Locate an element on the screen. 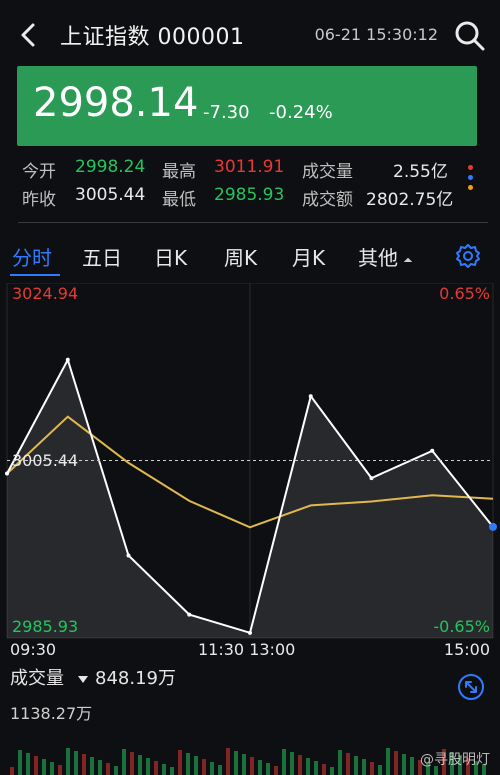 The image size is (500, 775). y-axis-mid-label: 3005.44 is located at coordinates (45, 460).